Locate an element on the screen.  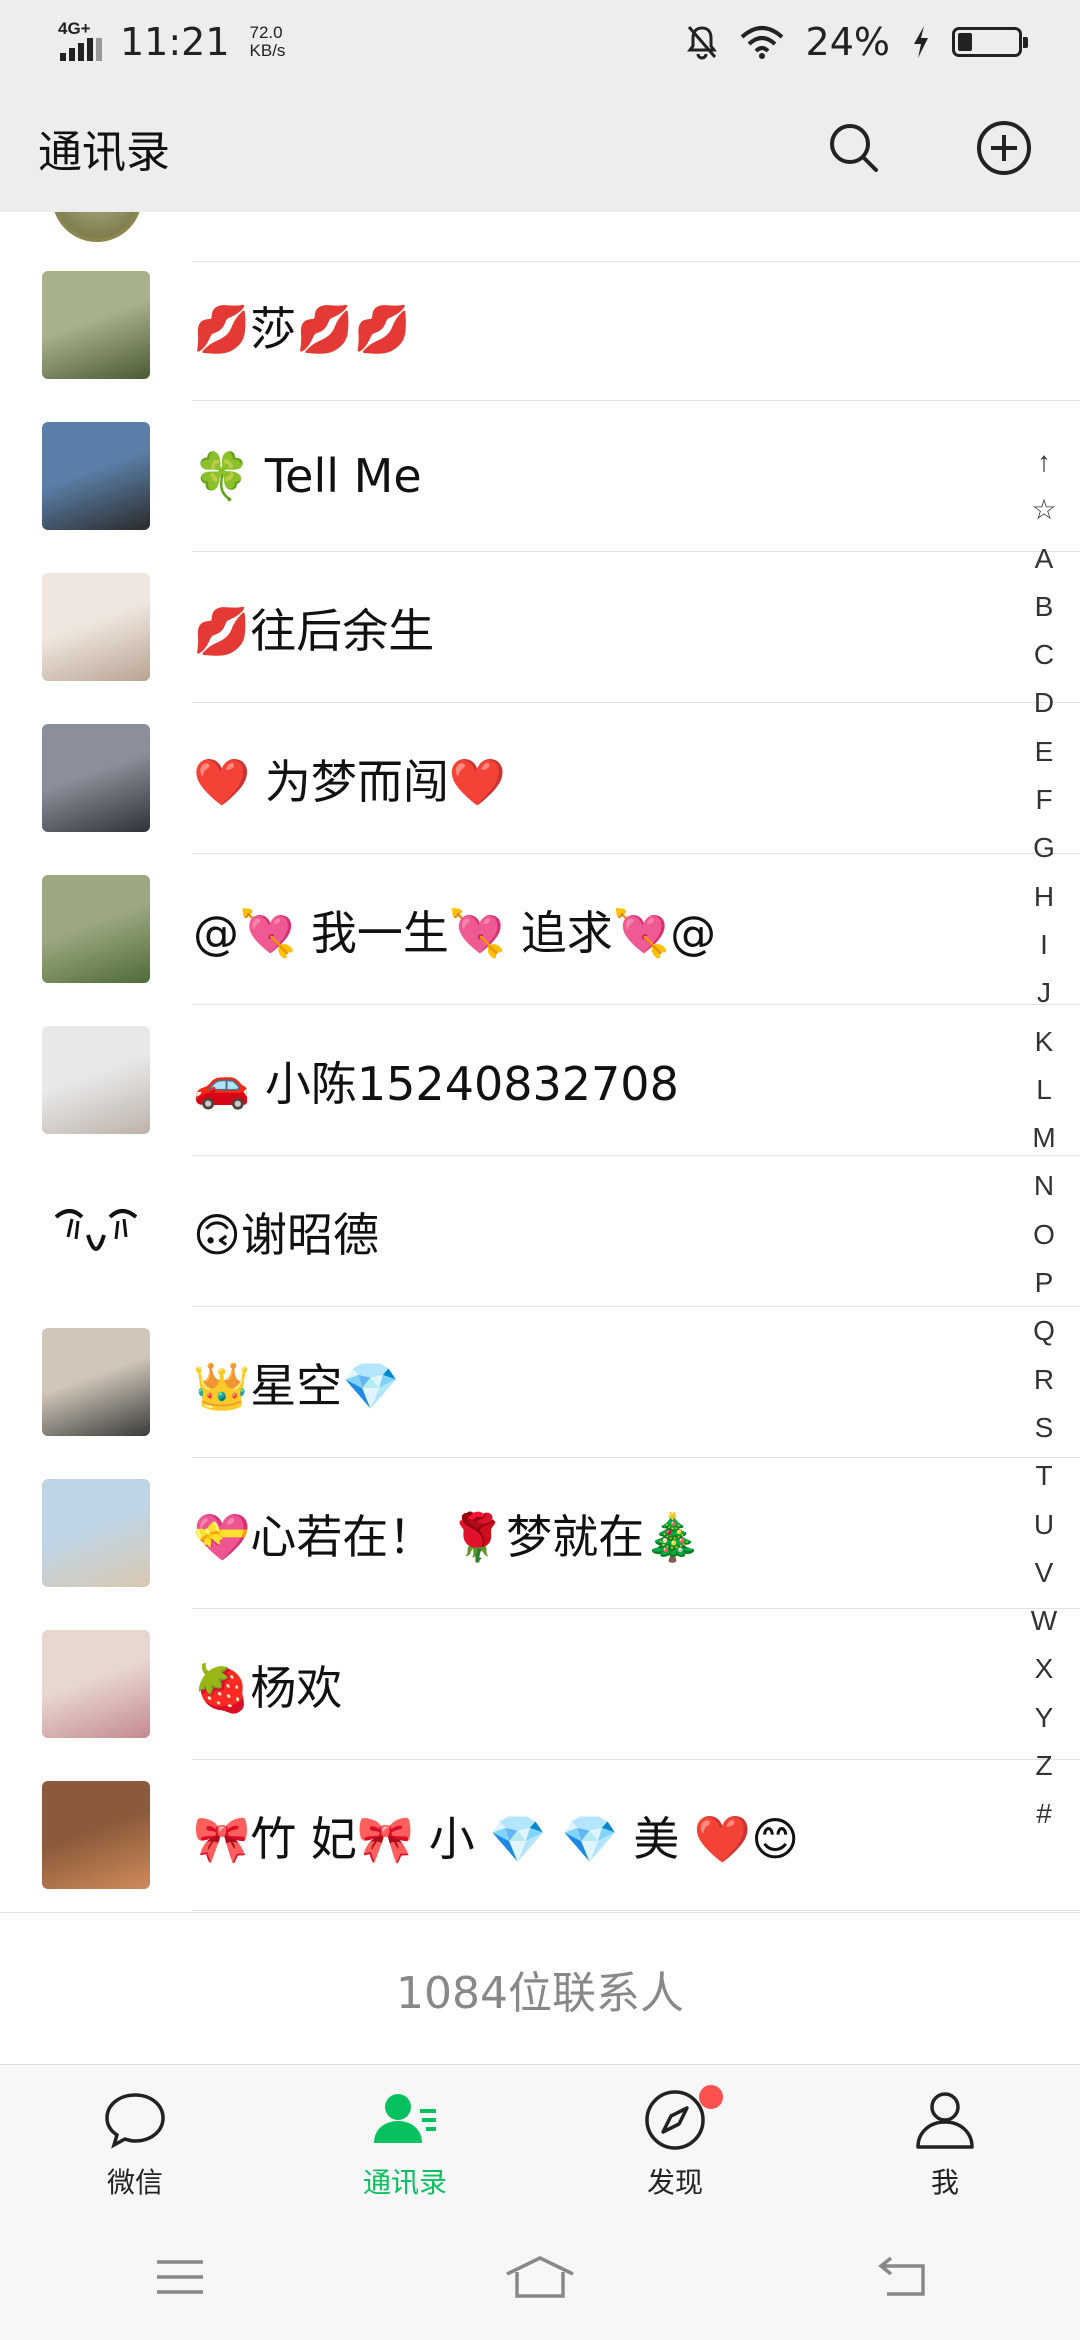
contact-row: 🍓杨欢 is located at coordinates (540, 1684).